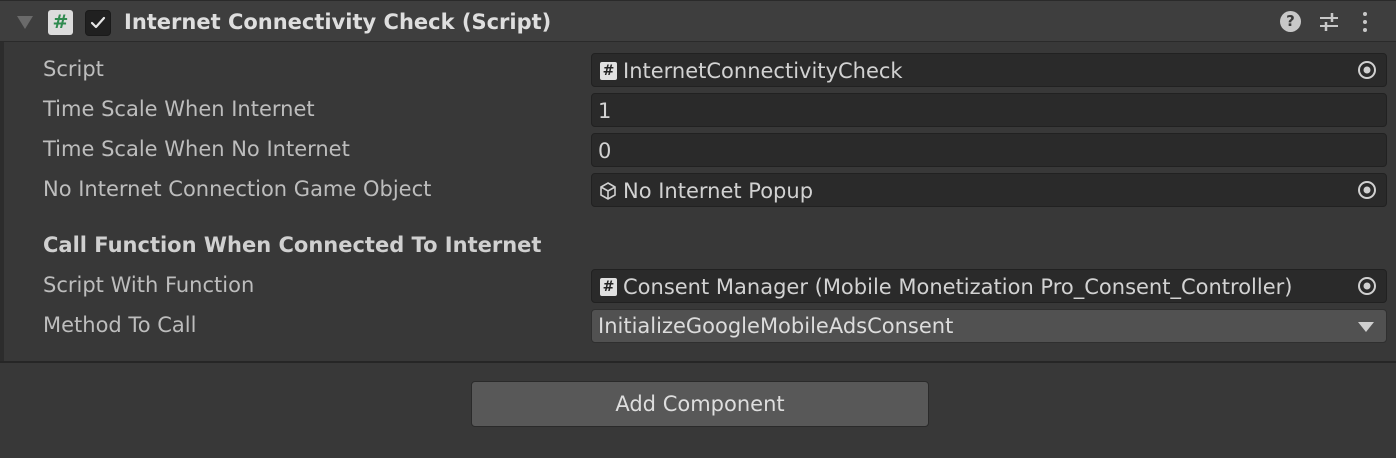 The width and height of the screenshot is (1396, 458). Describe the element at coordinates (1290, 21) in the screenshot. I see `help-icon: ?` at that location.